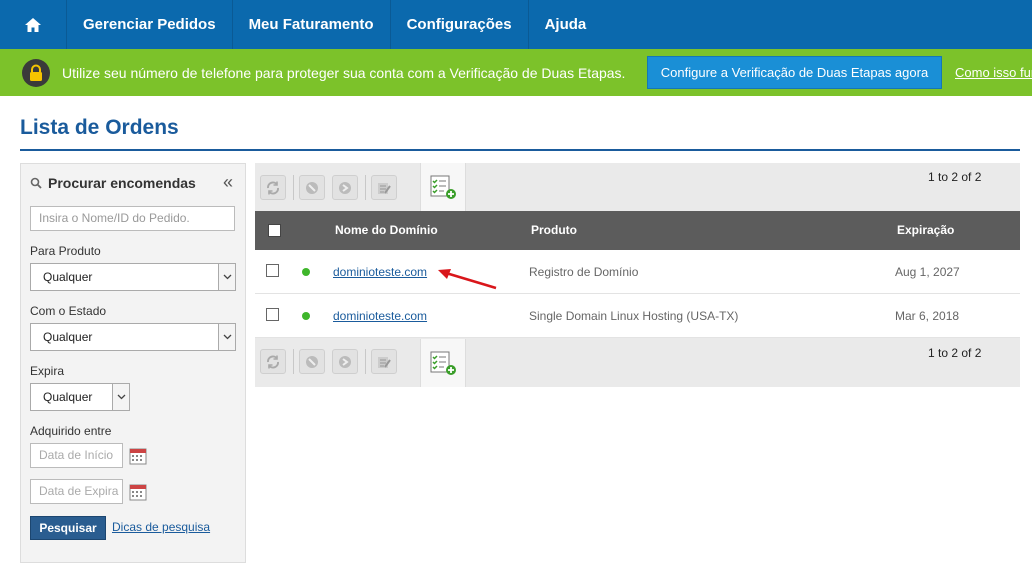 This screenshot has width=1032, height=563. Describe the element at coordinates (554, 230) in the screenshot. I see `header-product: Produto` at that location.